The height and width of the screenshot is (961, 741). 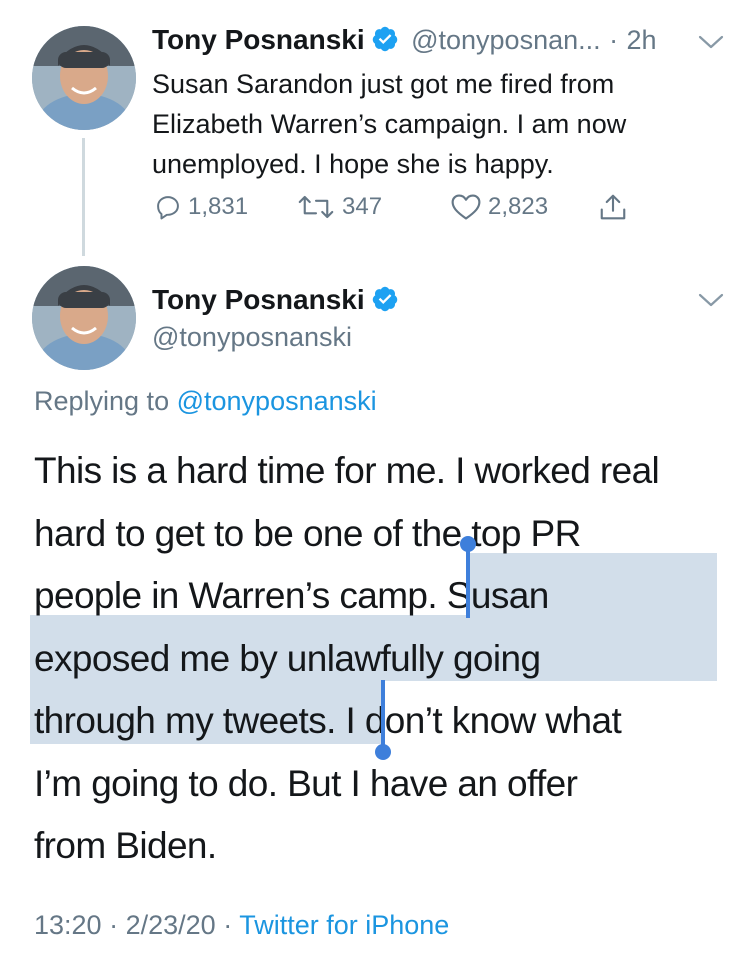 What do you see at coordinates (125, 845) in the screenshot?
I see `tweet-line: from Biden.` at bounding box center [125, 845].